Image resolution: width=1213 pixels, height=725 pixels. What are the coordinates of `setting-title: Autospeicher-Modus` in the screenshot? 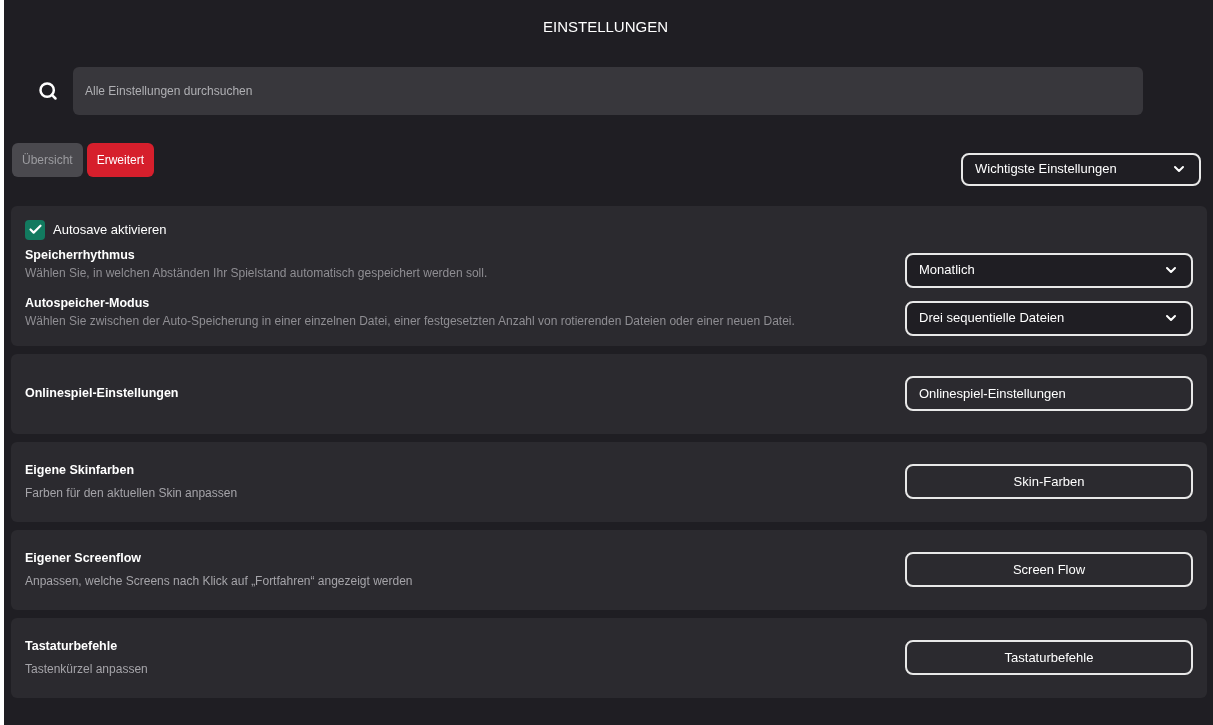 It's located at (88, 303).